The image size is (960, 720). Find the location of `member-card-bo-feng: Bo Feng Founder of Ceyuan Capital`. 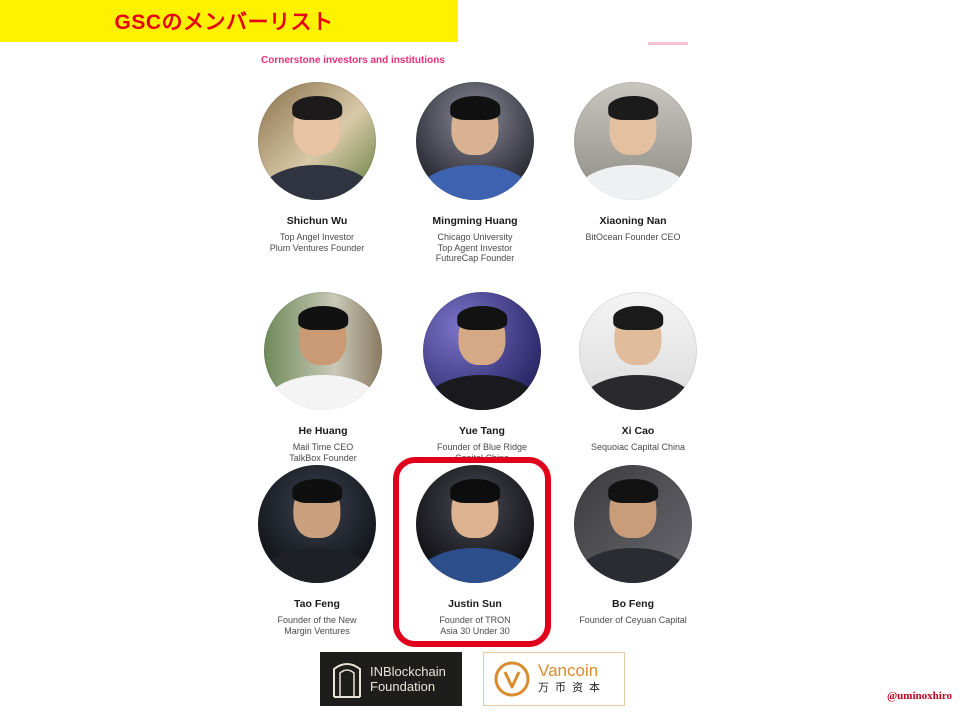

member-card-bo-feng: Bo Feng Founder of Ceyuan Capital is located at coordinates (633, 545).